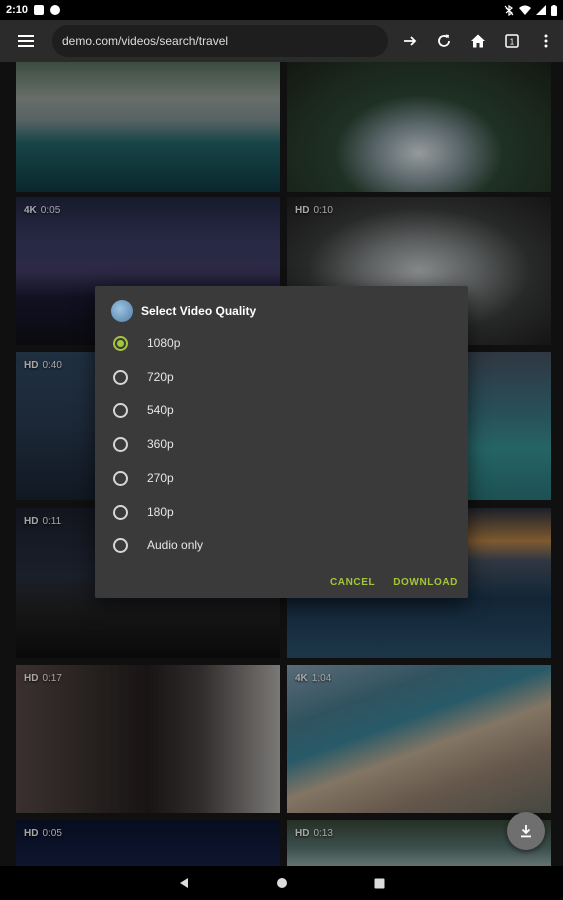 The width and height of the screenshot is (563, 900). What do you see at coordinates (478, 41) in the screenshot?
I see `home-icon` at bounding box center [478, 41].